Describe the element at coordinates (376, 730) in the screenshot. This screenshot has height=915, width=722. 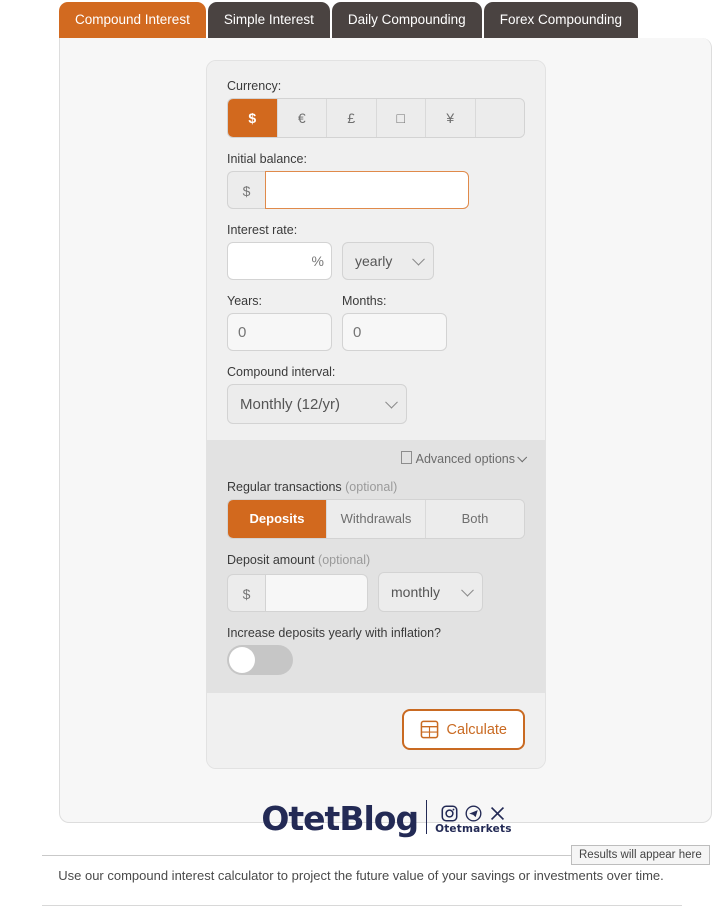
I see `form-footer-section: Calculate` at that location.